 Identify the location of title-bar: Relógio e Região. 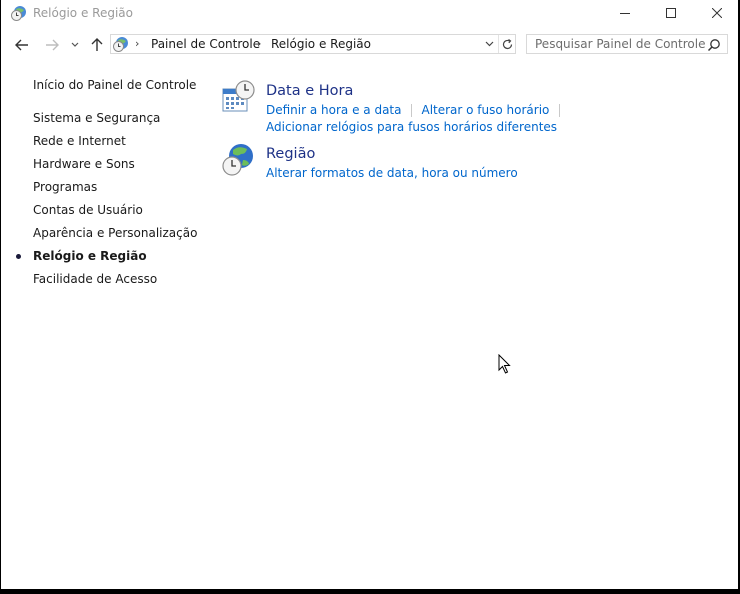
(369, 13).